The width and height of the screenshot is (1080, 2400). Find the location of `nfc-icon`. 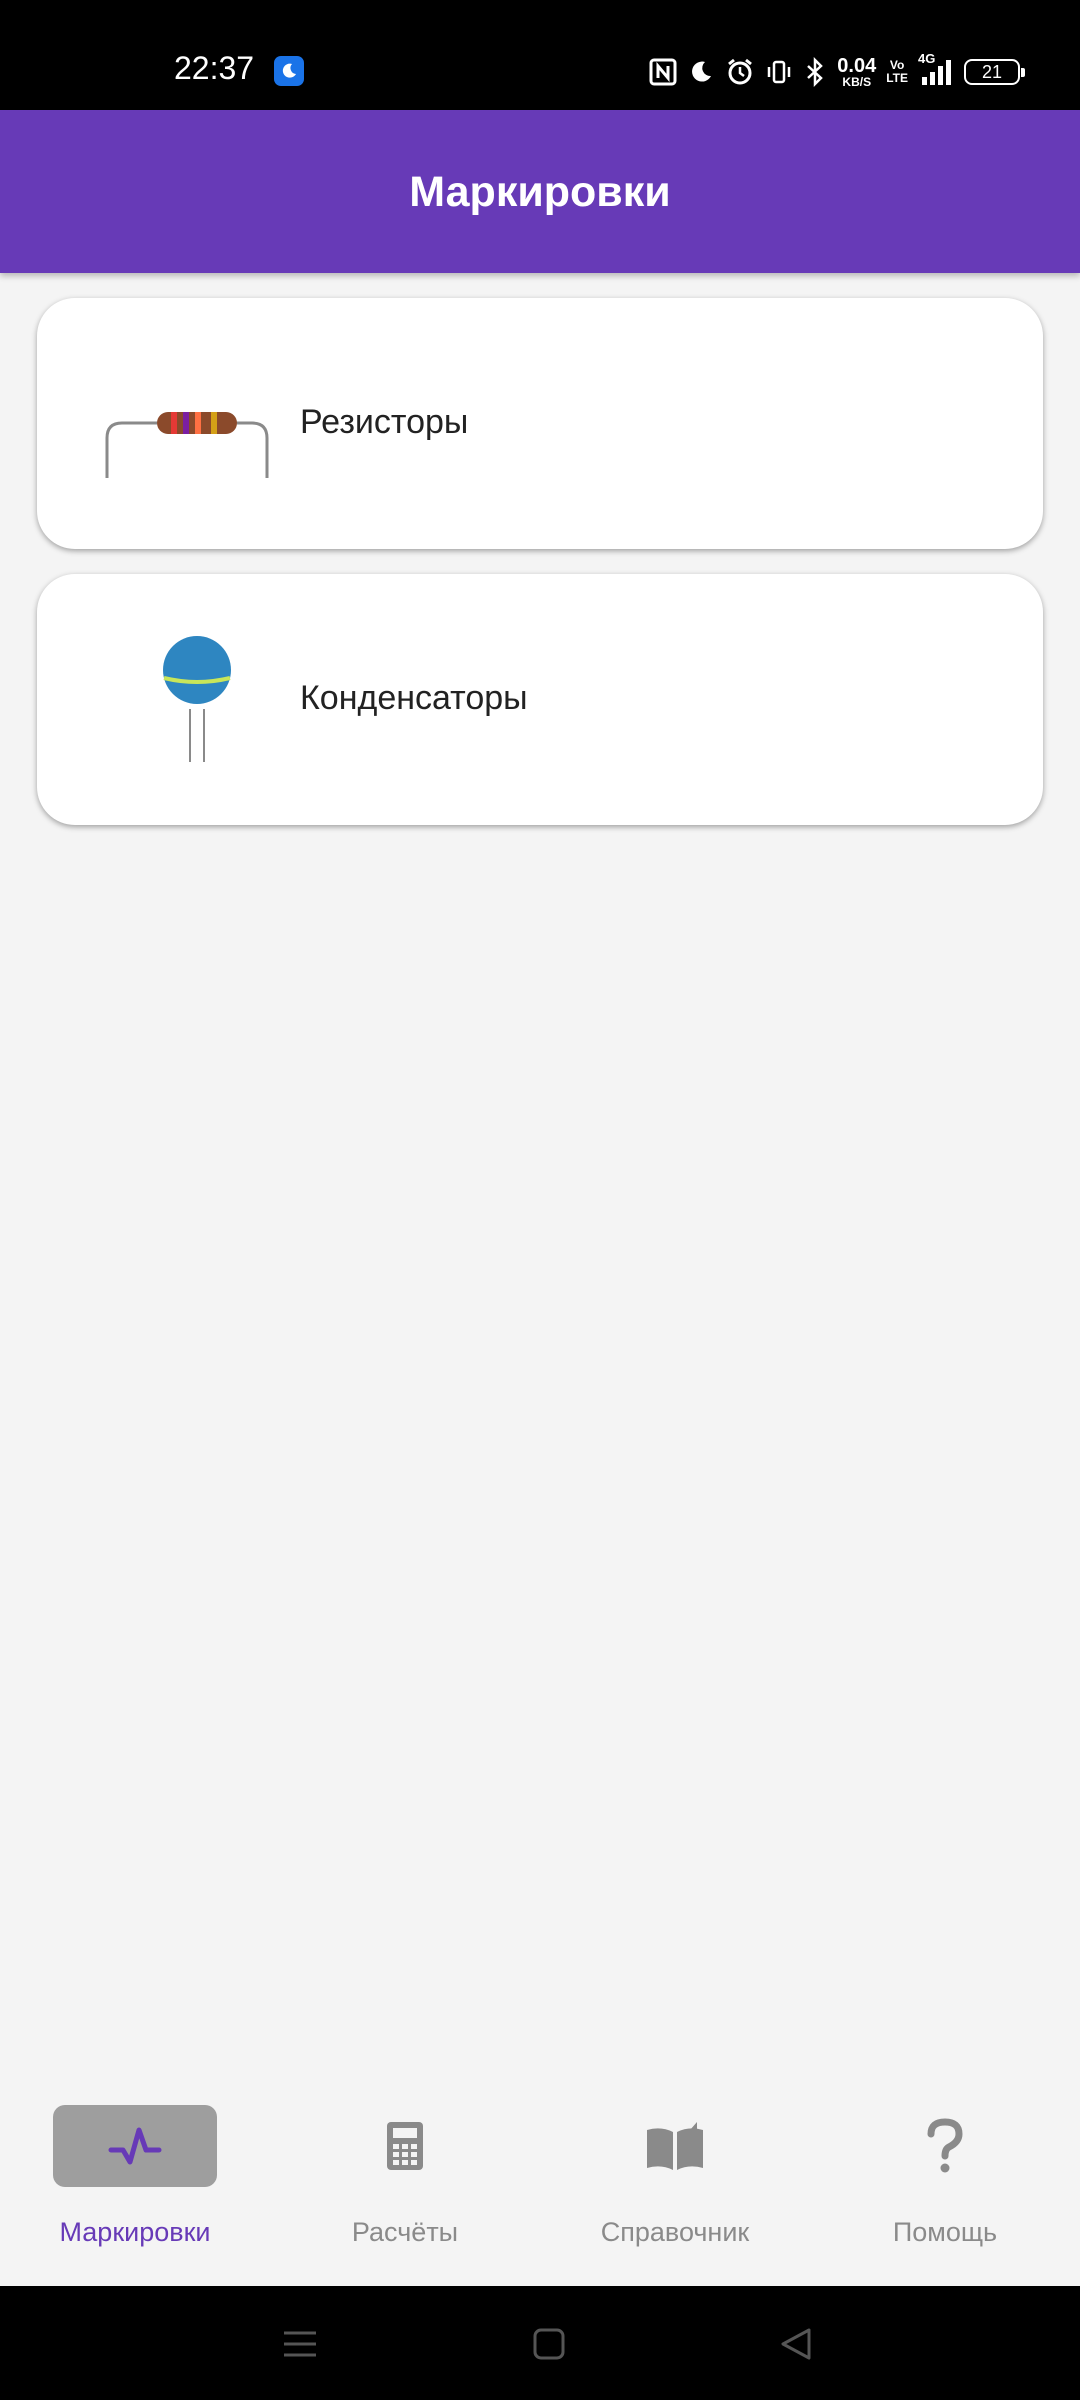

nfc-icon is located at coordinates (663, 72).